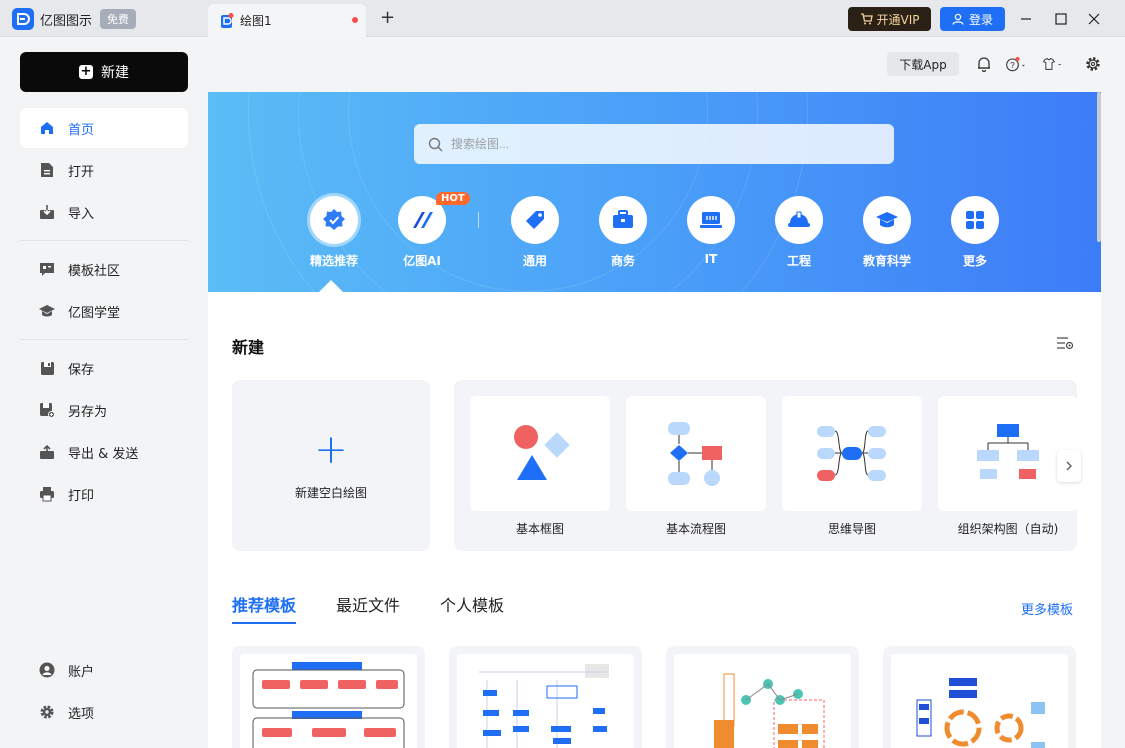 The height and width of the screenshot is (748, 1125). I want to click on search-input, so click(651, 144).